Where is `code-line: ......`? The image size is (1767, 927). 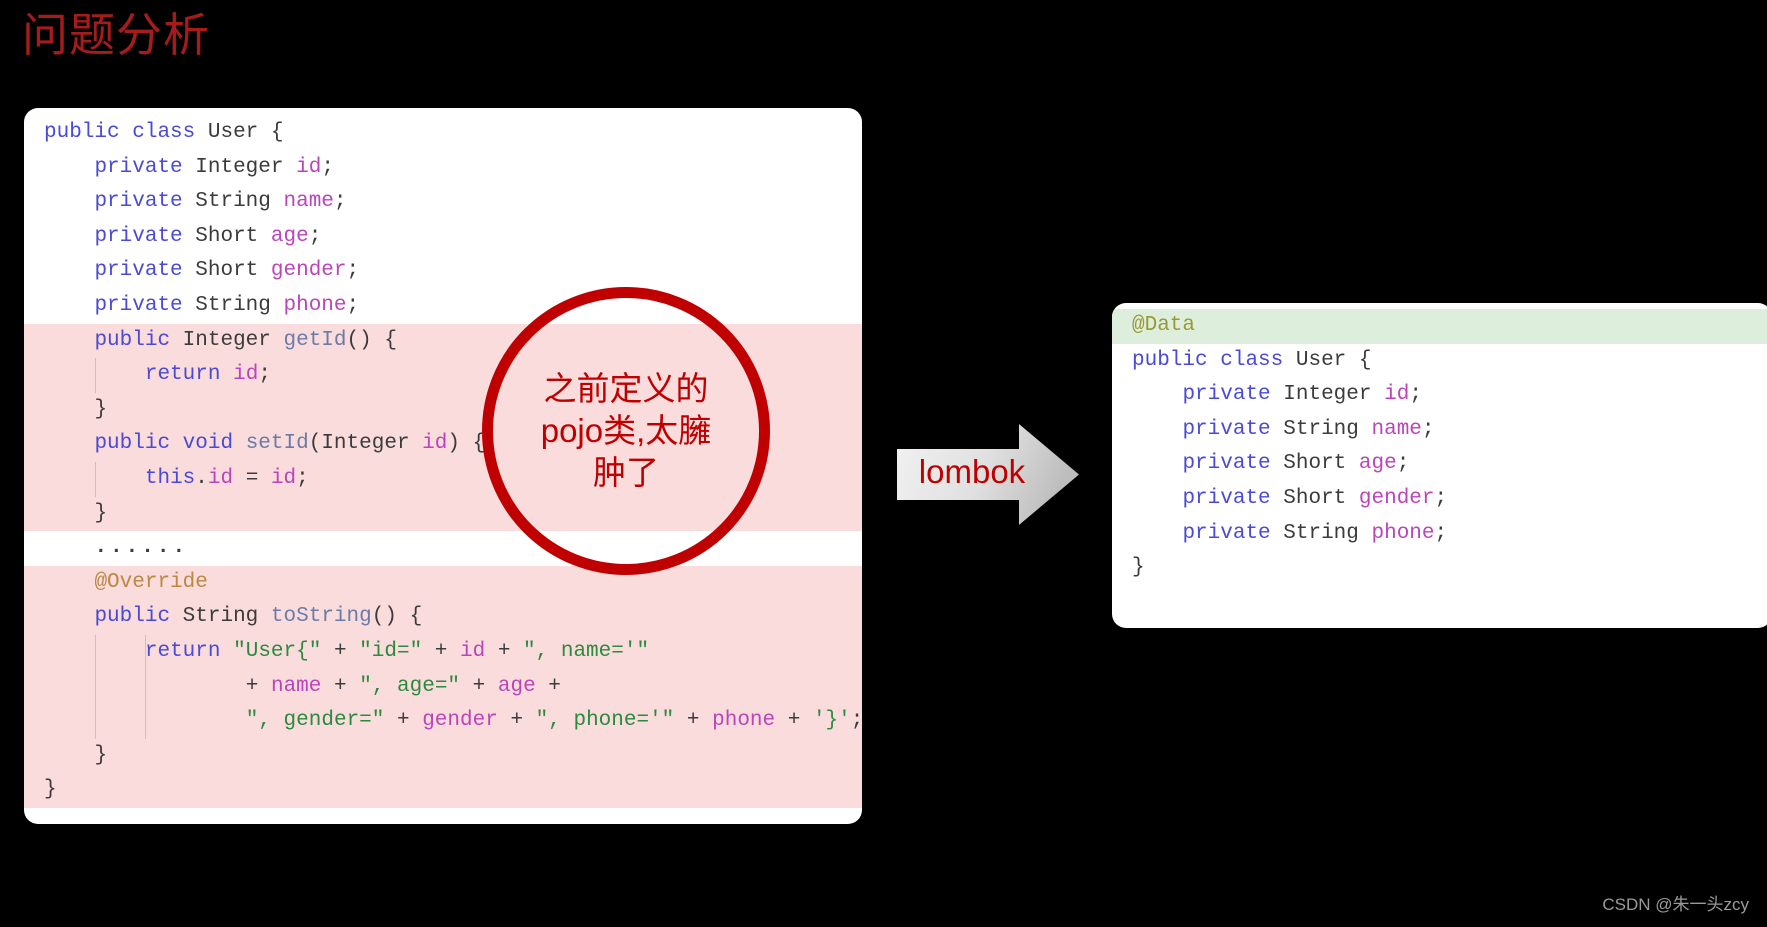
code-line: ...... is located at coordinates (141, 548).